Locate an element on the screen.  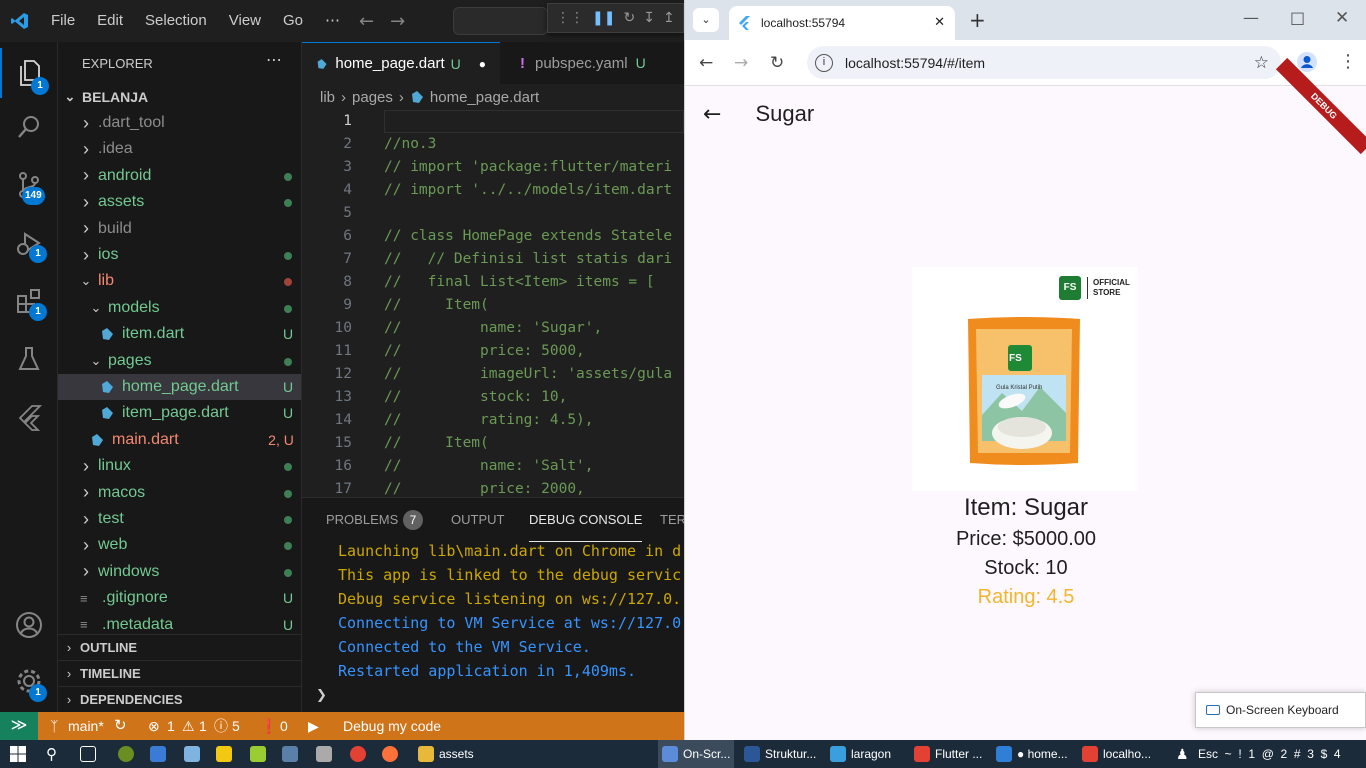
tree-item-main-dart: main.dart 2, U is located at coordinates (179, 440).